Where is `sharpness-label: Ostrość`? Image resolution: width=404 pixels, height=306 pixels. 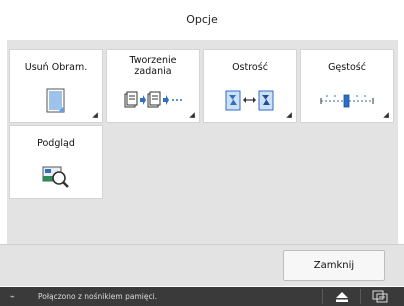
sharpness-label: Ostrość is located at coordinates (250, 67).